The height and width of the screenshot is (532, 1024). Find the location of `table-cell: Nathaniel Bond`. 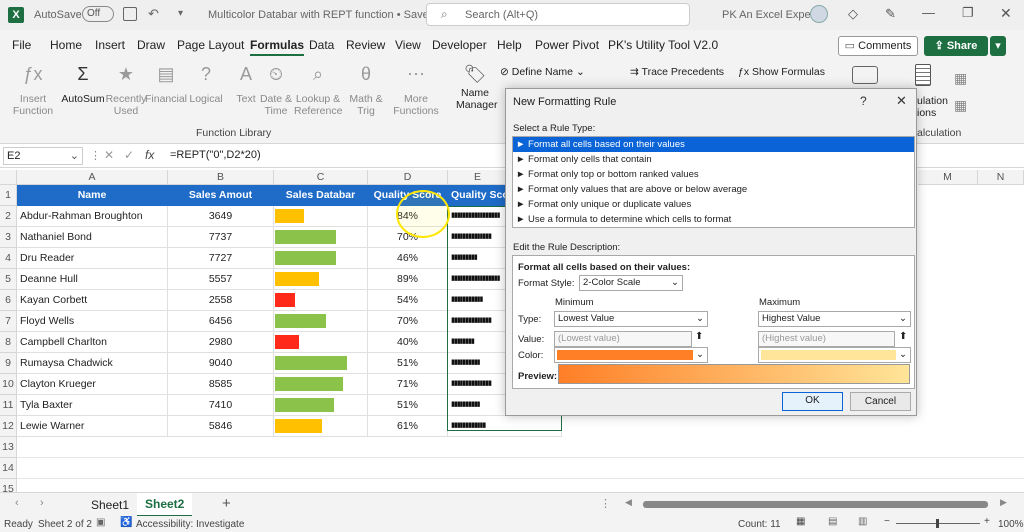

table-cell: Nathaniel Bond is located at coordinates (92, 237).